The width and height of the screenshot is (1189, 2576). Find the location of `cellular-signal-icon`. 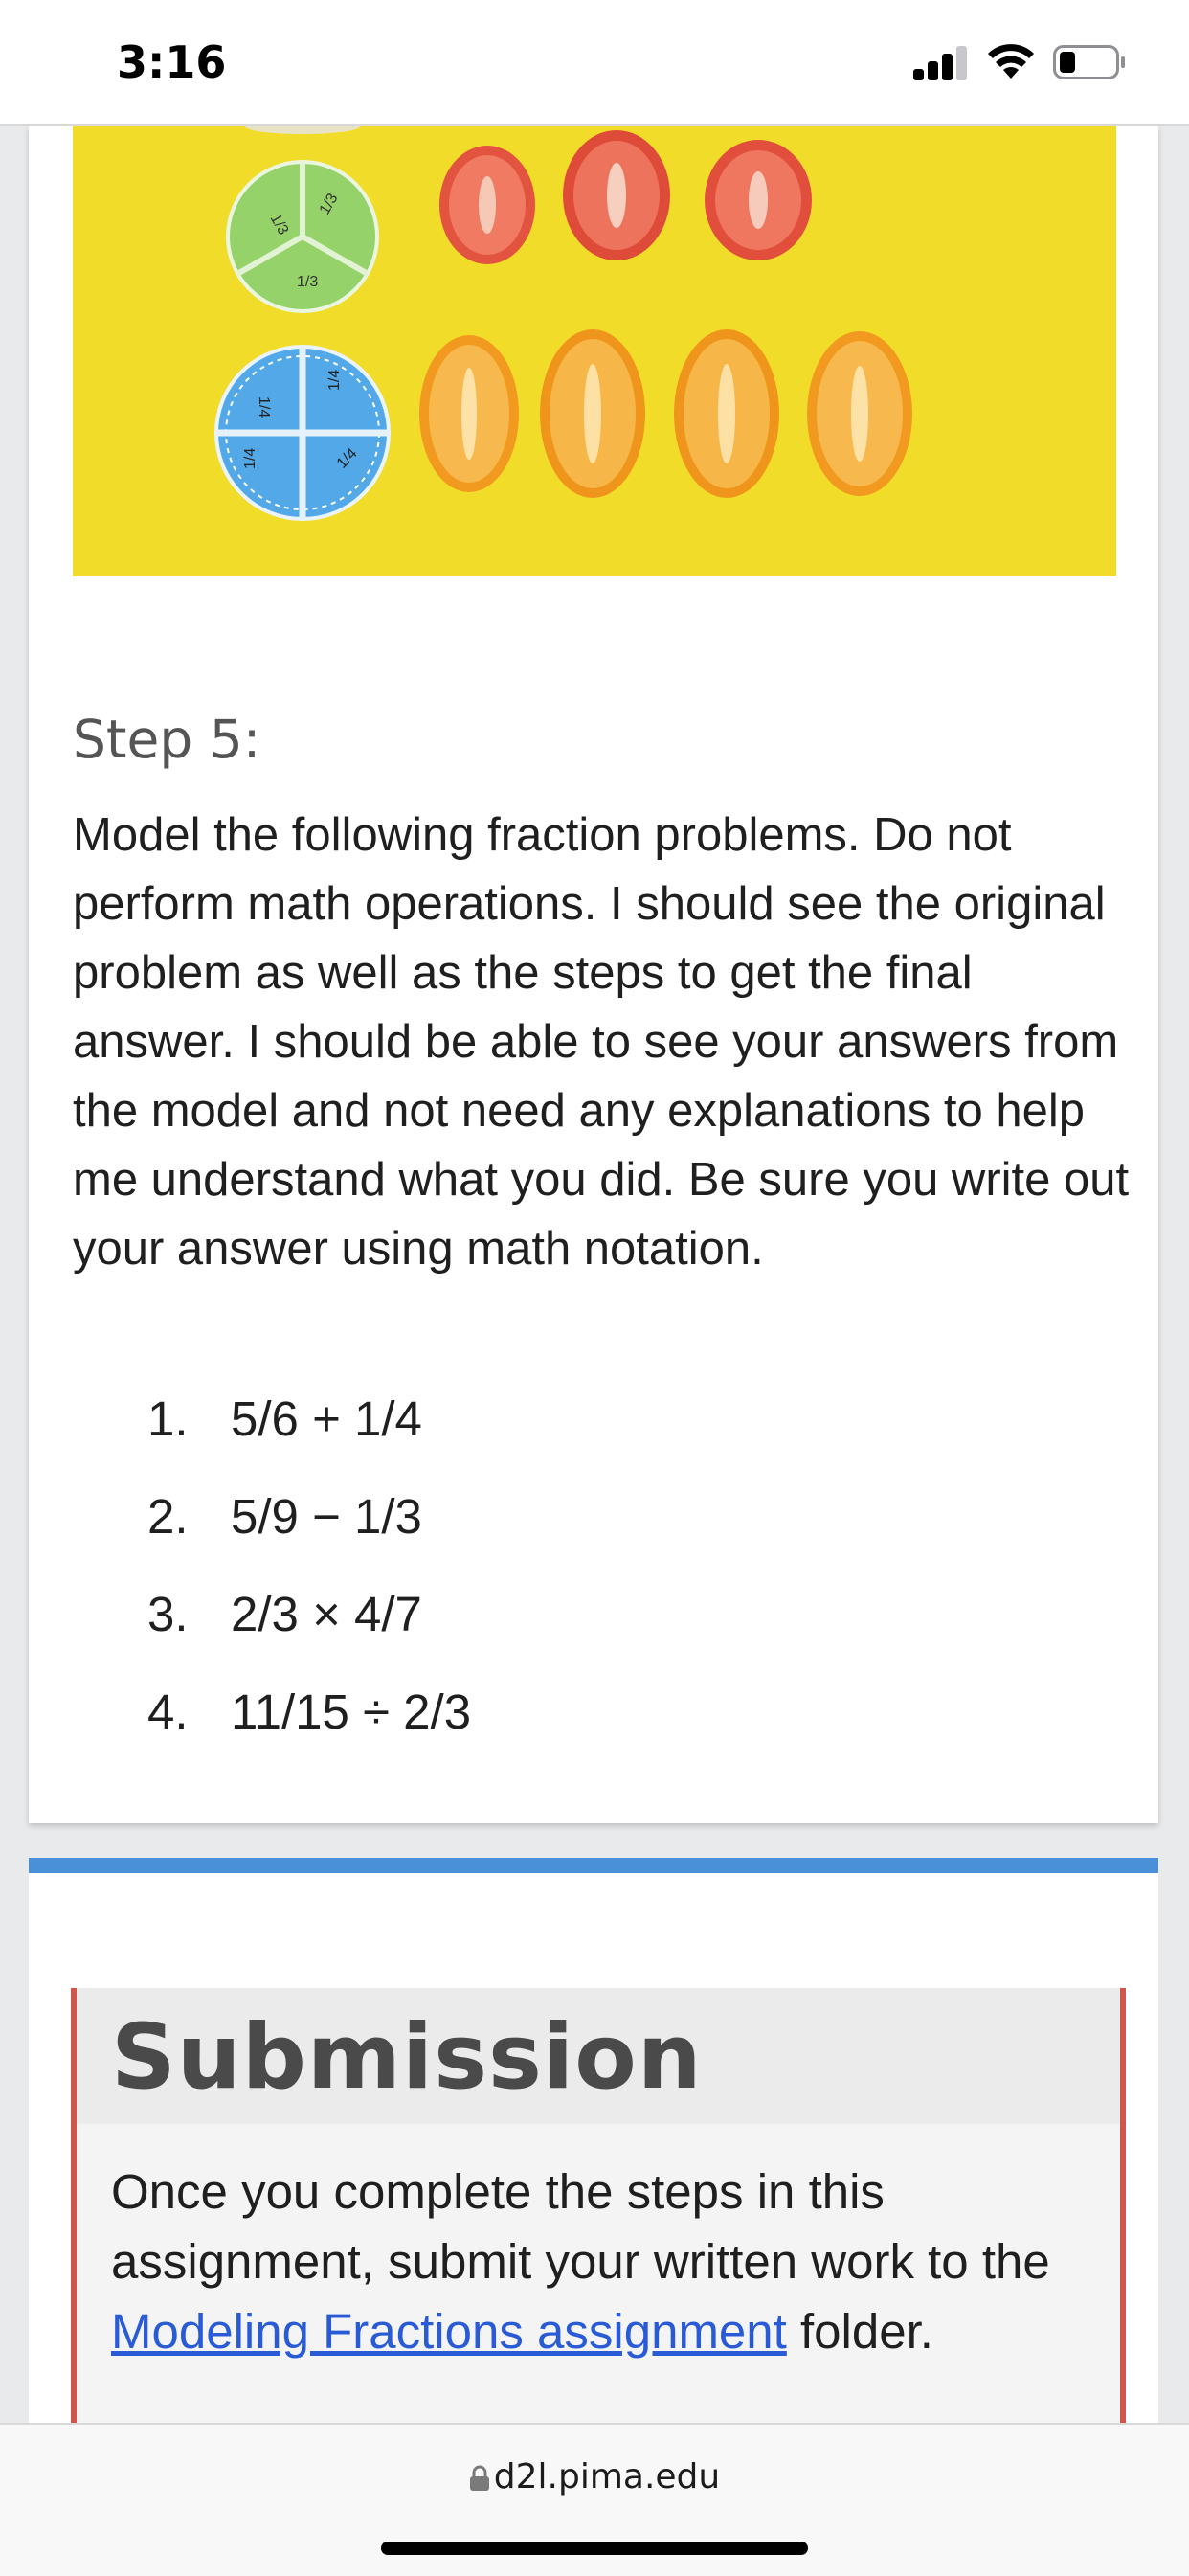

cellular-signal-icon is located at coordinates (941, 63).